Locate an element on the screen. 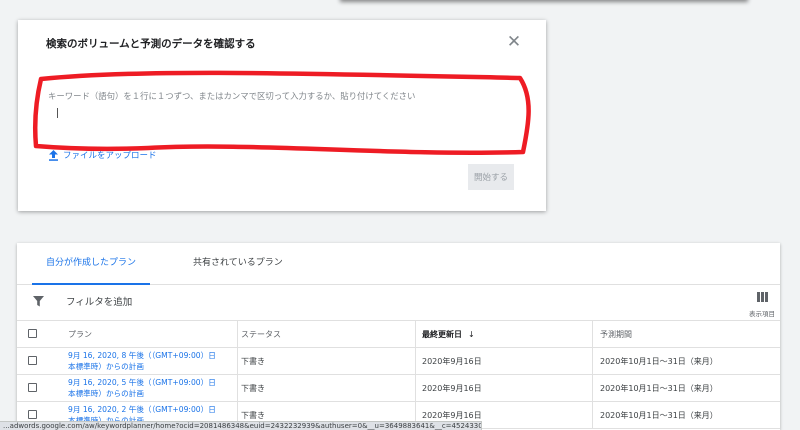 This screenshot has height=430, width=800. plan-link: 9月 16, 2020, 8 午後（（GMT+09:00）日本標準時）からの計画 is located at coordinates (144, 361).